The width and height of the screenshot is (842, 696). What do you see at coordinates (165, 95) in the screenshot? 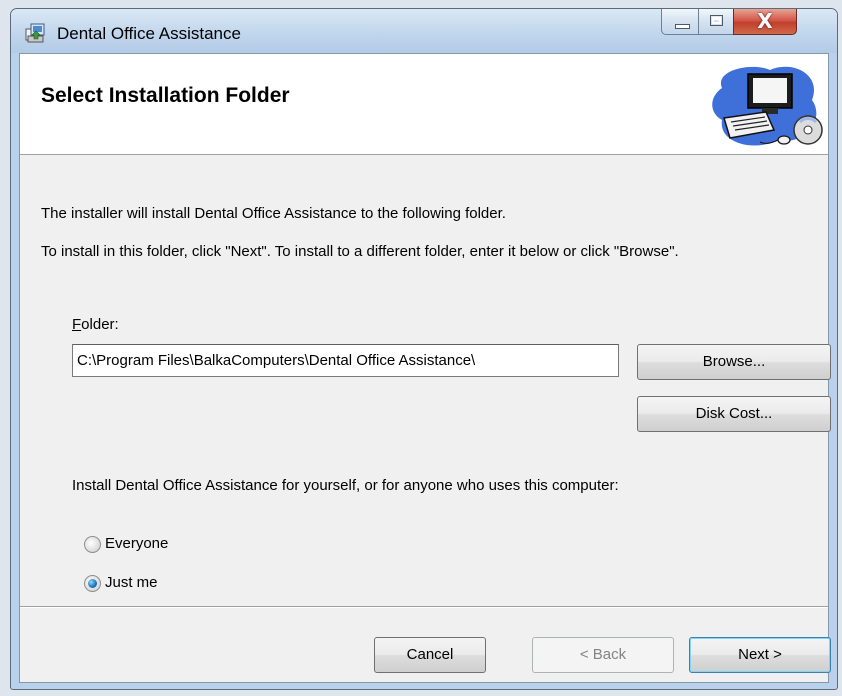
I see `page-title: Select Installation Folder` at bounding box center [165, 95].